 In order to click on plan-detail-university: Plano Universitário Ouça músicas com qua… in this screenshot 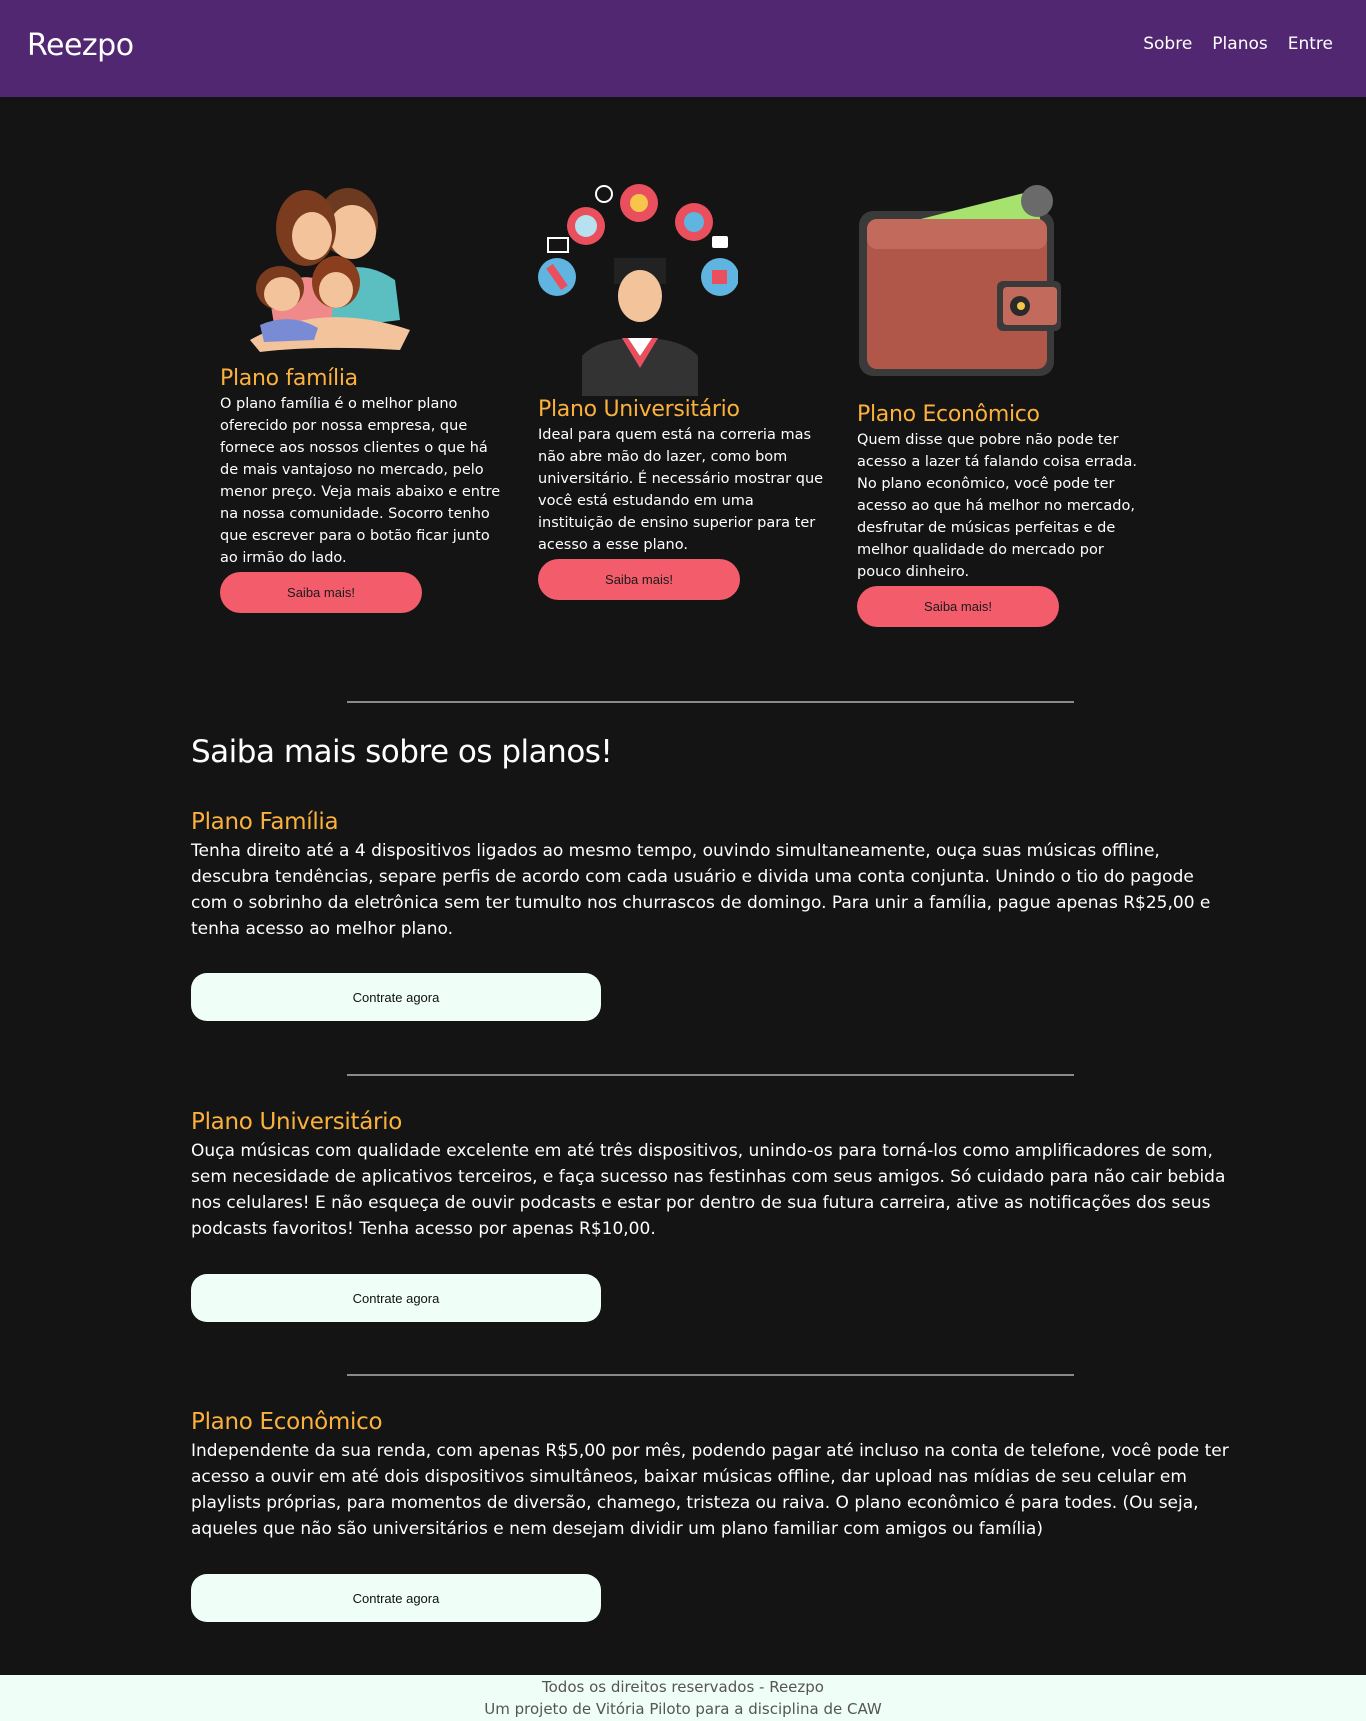, I will do `click(711, 1174)`.